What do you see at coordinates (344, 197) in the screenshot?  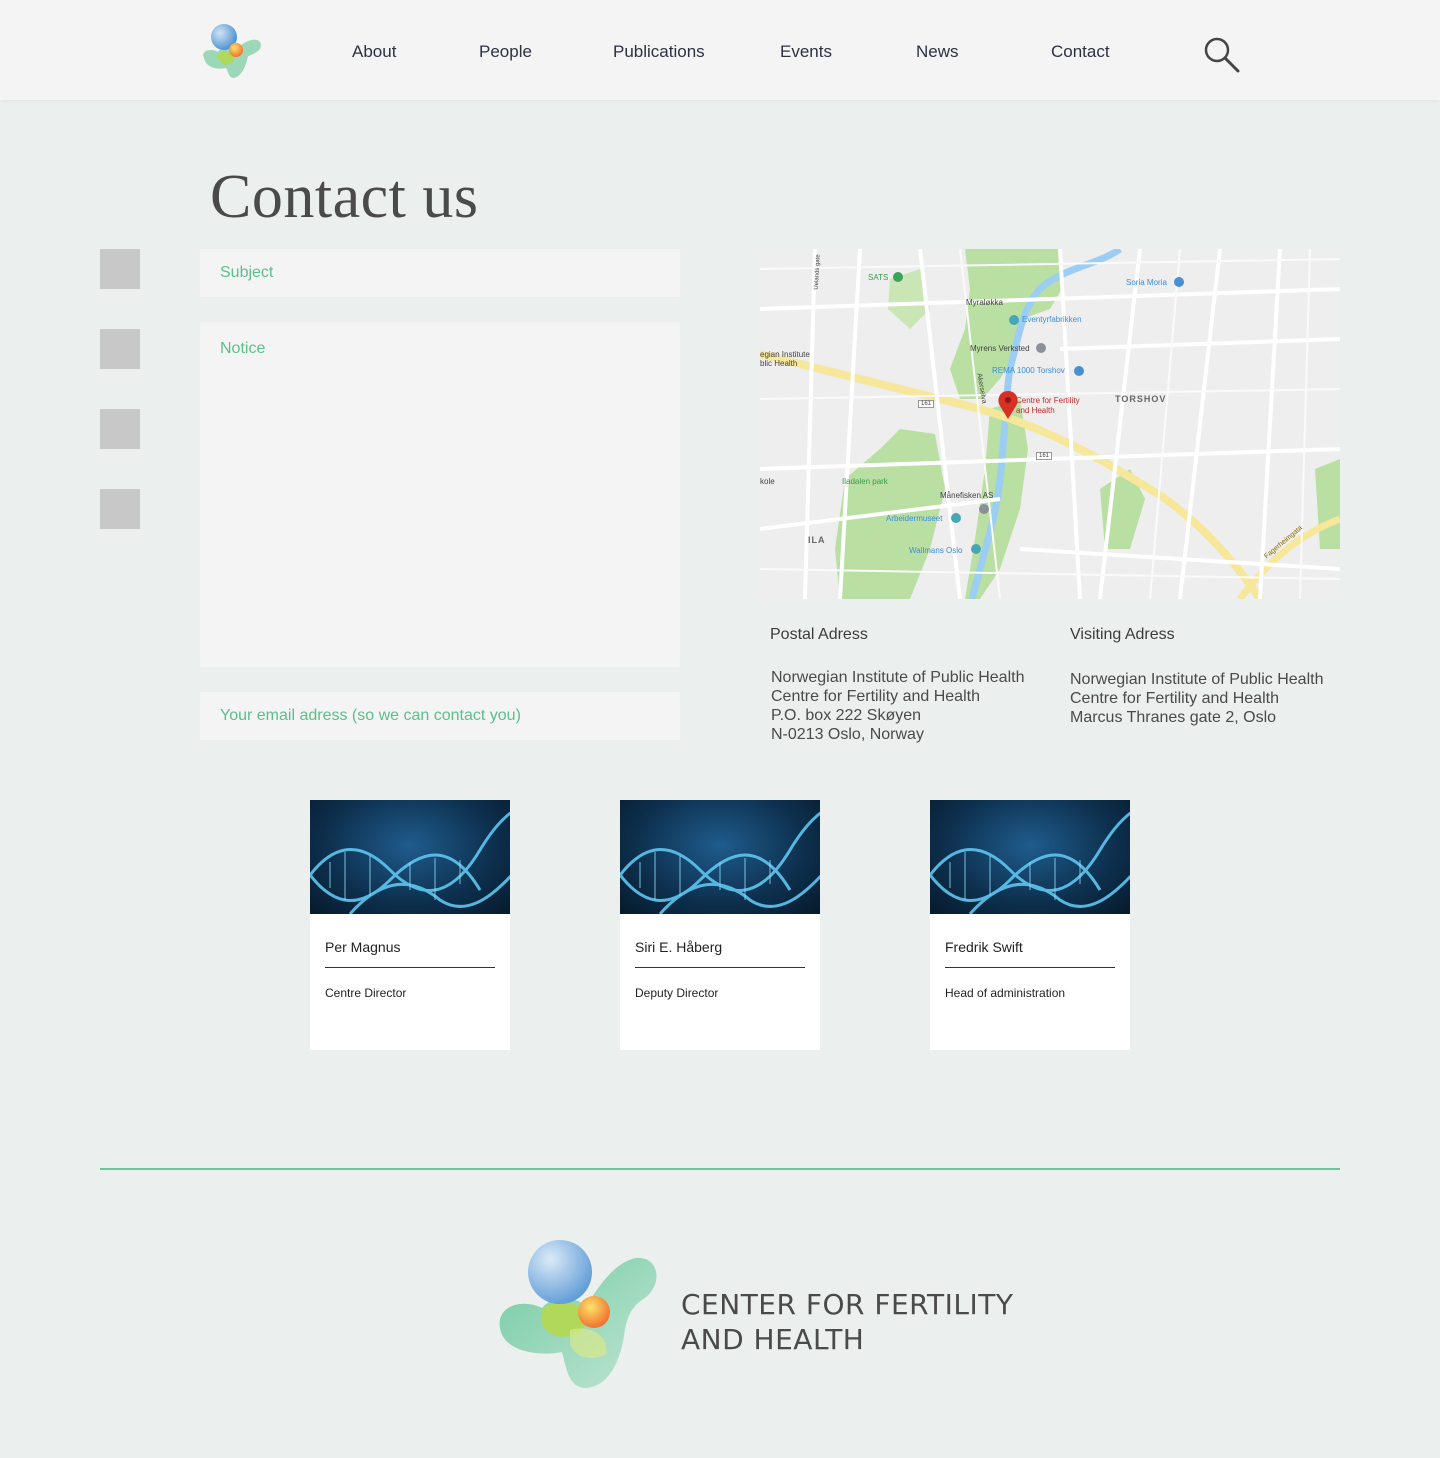 I see `page-title: Contact us` at bounding box center [344, 197].